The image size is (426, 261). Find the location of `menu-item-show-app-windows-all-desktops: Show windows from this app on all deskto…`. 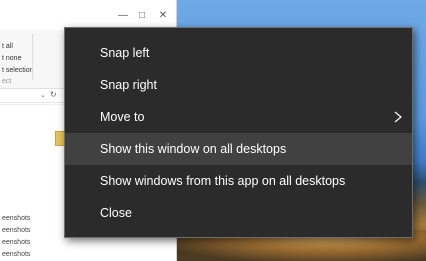

menu-item-show-app-windows-all-desktops: Show windows from this app on all deskto… is located at coordinates (238, 181).